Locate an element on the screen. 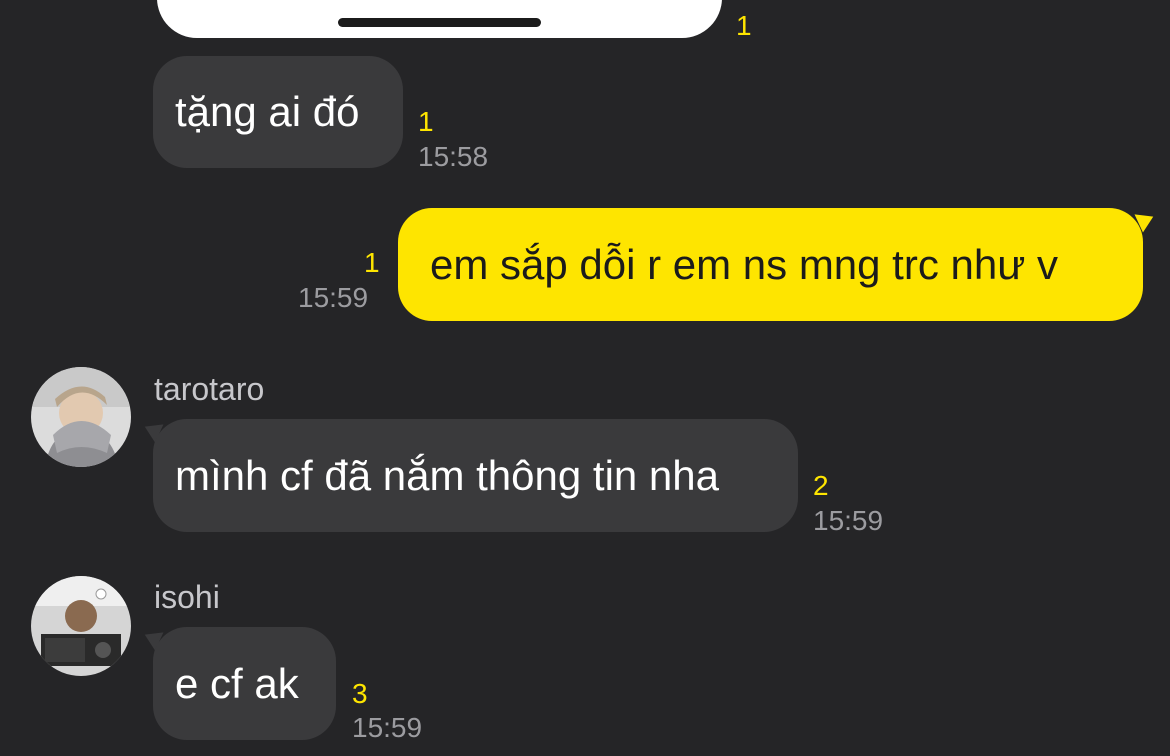  sender-name: tarotaro is located at coordinates (209, 389).